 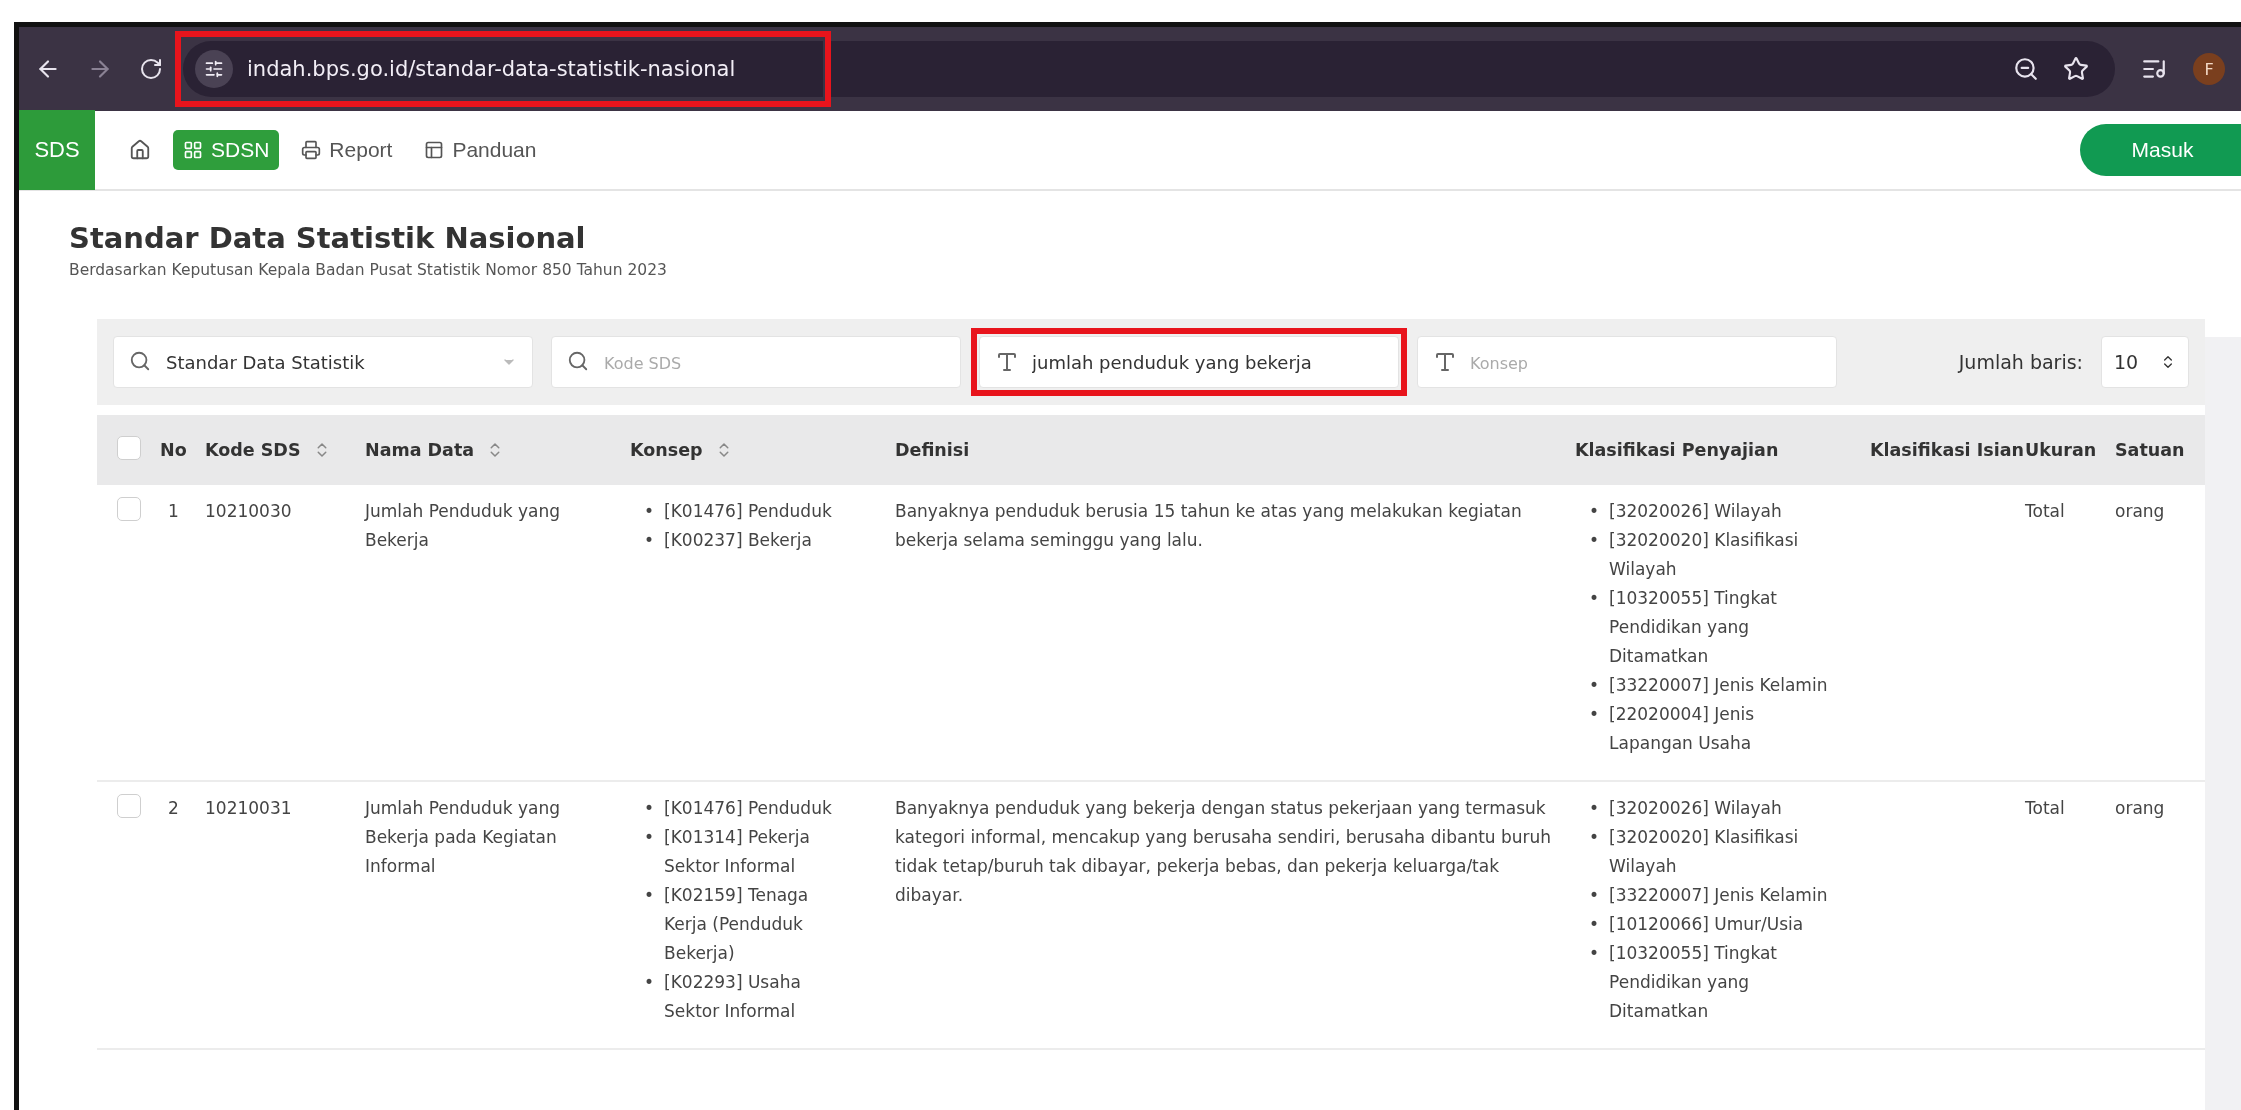 I want to click on bookmark-star-icon, so click(x=2076, y=69).